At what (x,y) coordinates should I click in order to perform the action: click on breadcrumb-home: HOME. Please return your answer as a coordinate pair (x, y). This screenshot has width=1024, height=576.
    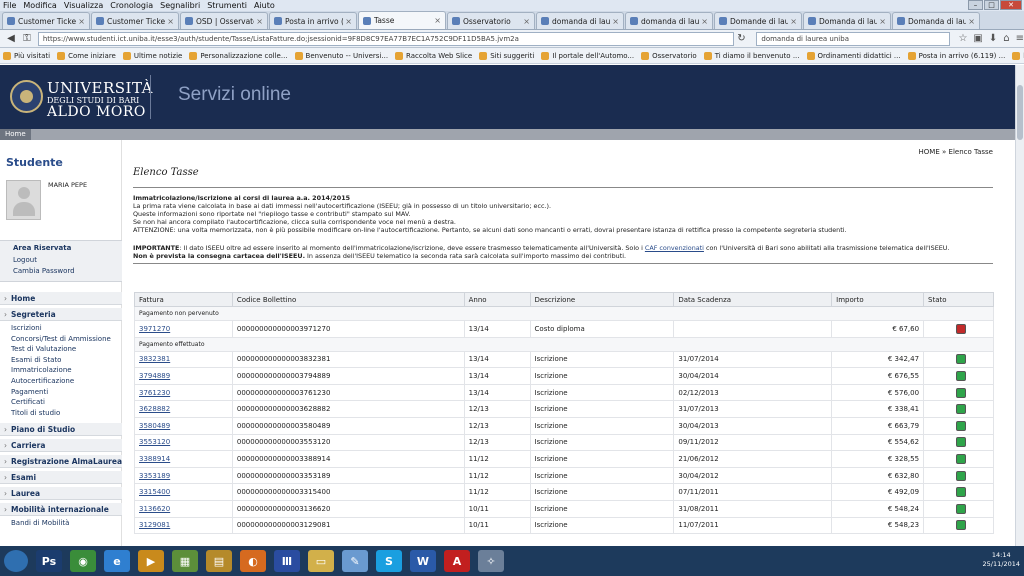
    Looking at the image, I should click on (929, 152).